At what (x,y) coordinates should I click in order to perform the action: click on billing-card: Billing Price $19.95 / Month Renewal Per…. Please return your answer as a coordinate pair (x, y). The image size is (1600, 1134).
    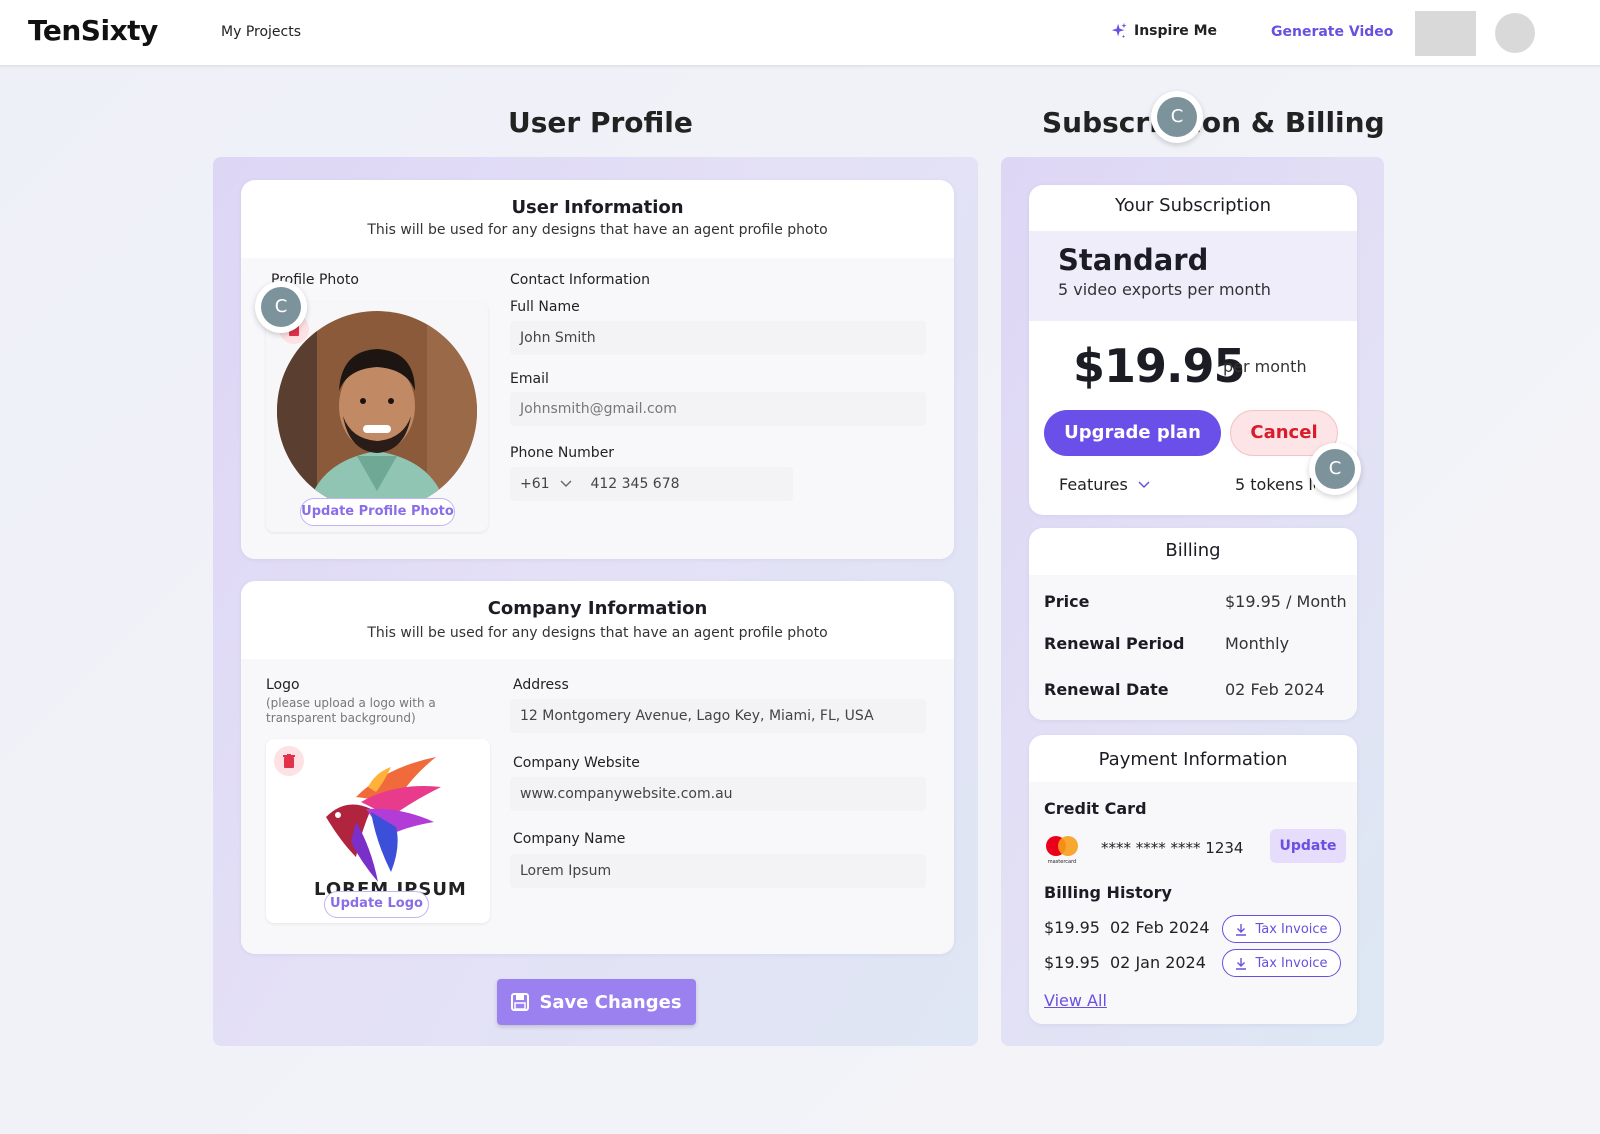
    Looking at the image, I should click on (1193, 624).